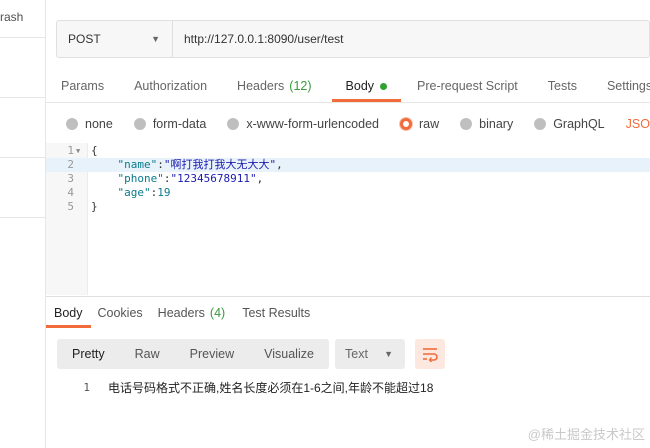 The image size is (650, 448). Describe the element at coordinates (271, 388) in the screenshot. I see `response-text: 电话号码格式不正确,姓名长度必须在1-6之间,年龄不能超过18` at that location.